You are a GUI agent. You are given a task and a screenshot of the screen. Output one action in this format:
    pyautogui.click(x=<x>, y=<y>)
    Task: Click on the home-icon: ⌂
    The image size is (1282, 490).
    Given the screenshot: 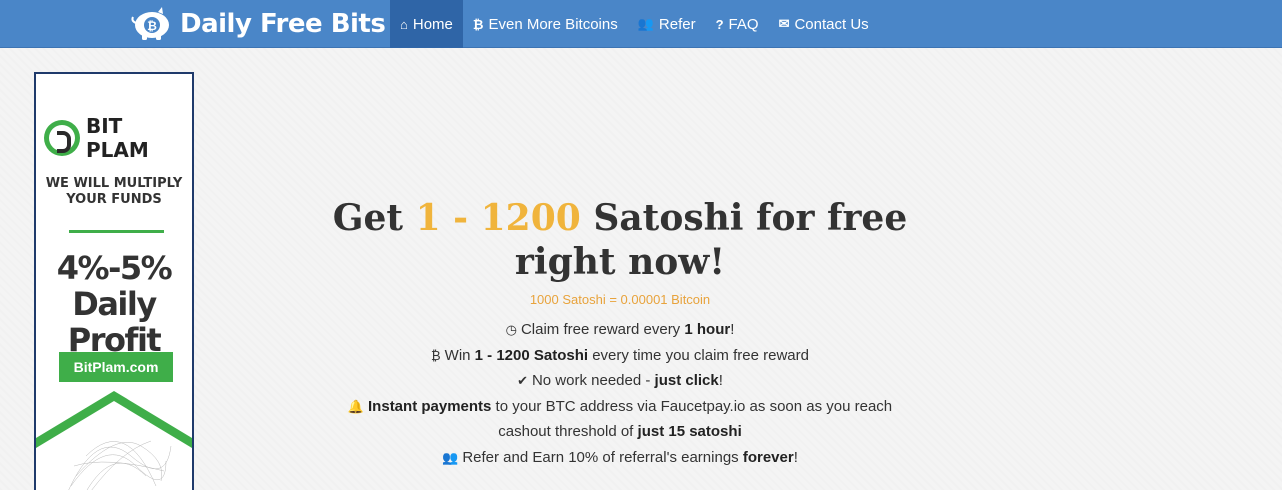 What is the action you would take?
    pyautogui.click(x=404, y=24)
    